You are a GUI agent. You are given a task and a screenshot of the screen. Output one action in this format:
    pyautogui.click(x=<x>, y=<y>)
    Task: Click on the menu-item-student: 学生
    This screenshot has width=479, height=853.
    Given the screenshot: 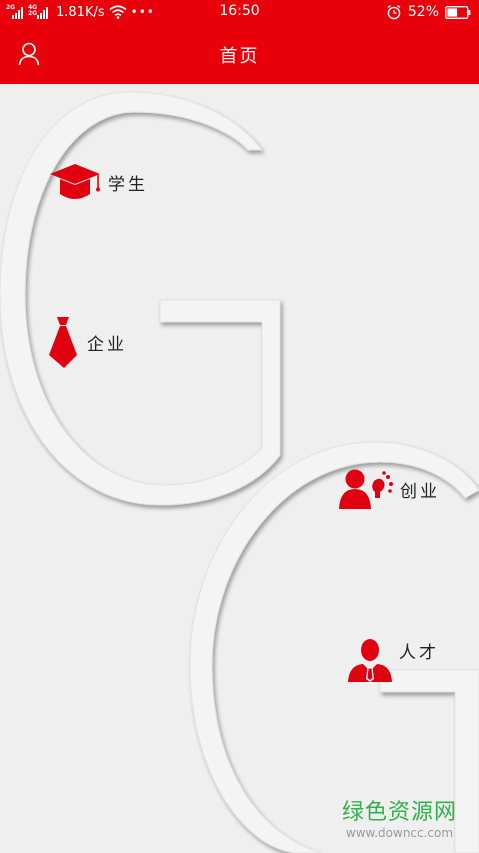 What is the action you would take?
    pyautogui.click(x=98, y=182)
    